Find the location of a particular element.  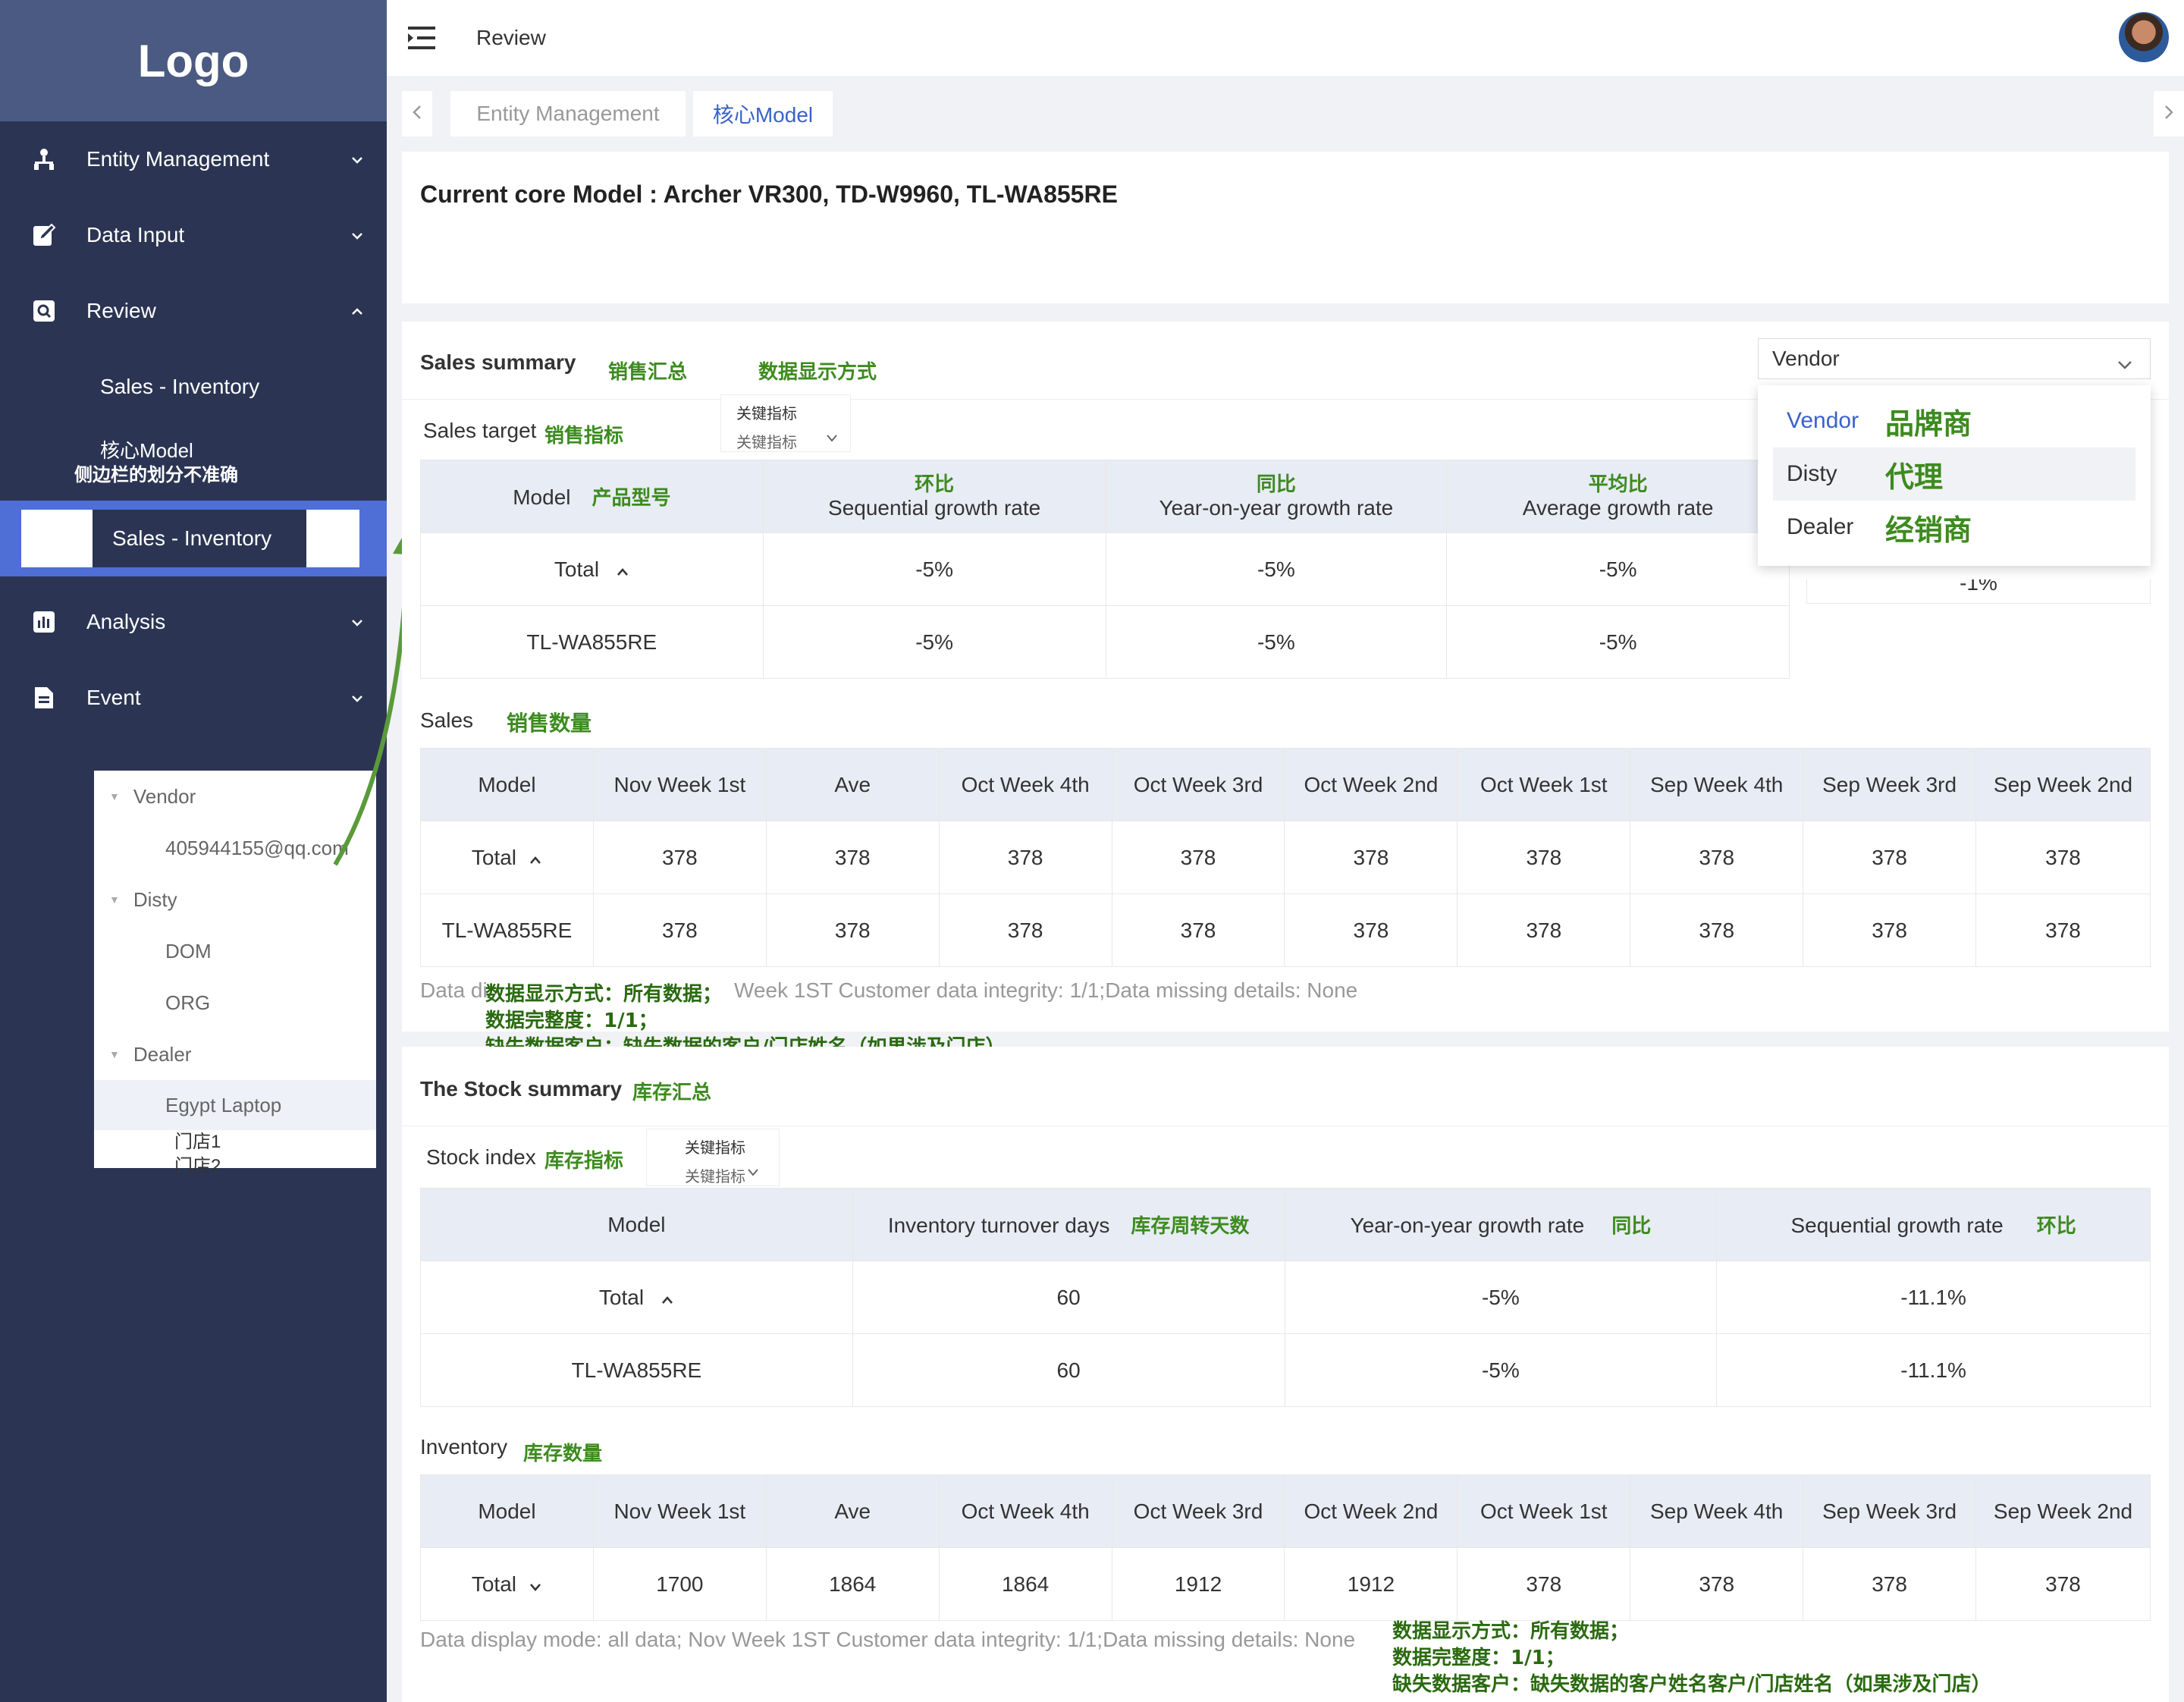

top-header: Review is located at coordinates (1285, 38).